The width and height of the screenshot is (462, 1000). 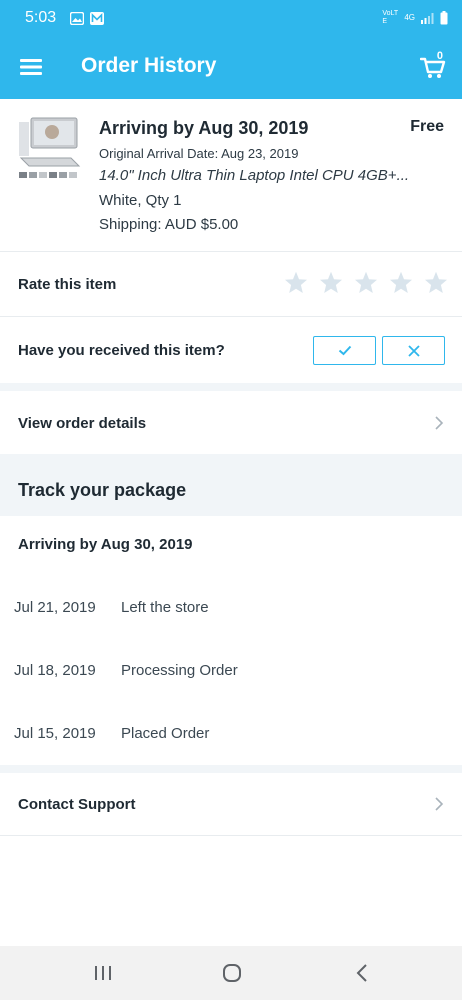 What do you see at coordinates (149, 65) in the screenshot?
I see `page-title: Order History` at bounding box center [149, 65].